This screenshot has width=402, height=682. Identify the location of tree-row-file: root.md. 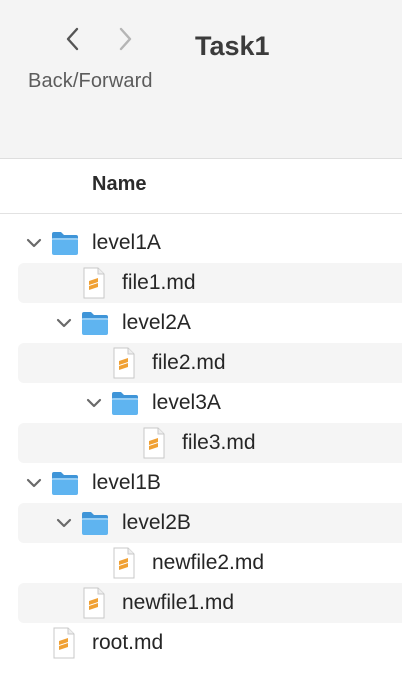
(210, 643).